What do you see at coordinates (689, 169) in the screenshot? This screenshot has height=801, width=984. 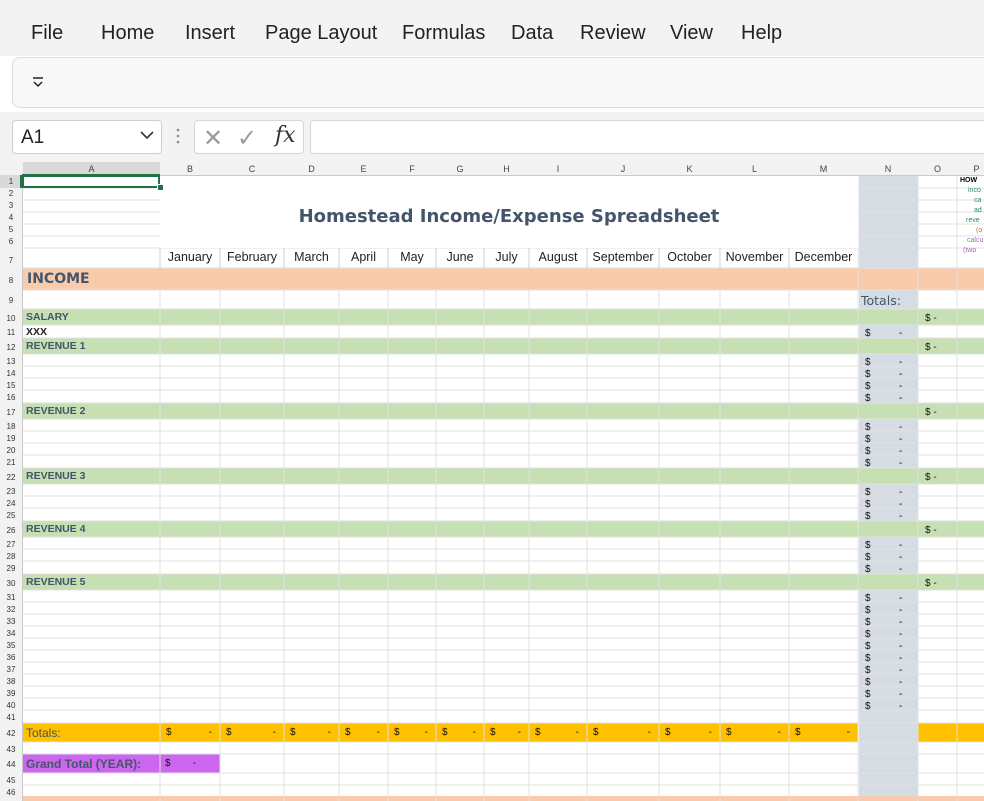 I see `column-header-k: K` at bounding box center [689, 169].